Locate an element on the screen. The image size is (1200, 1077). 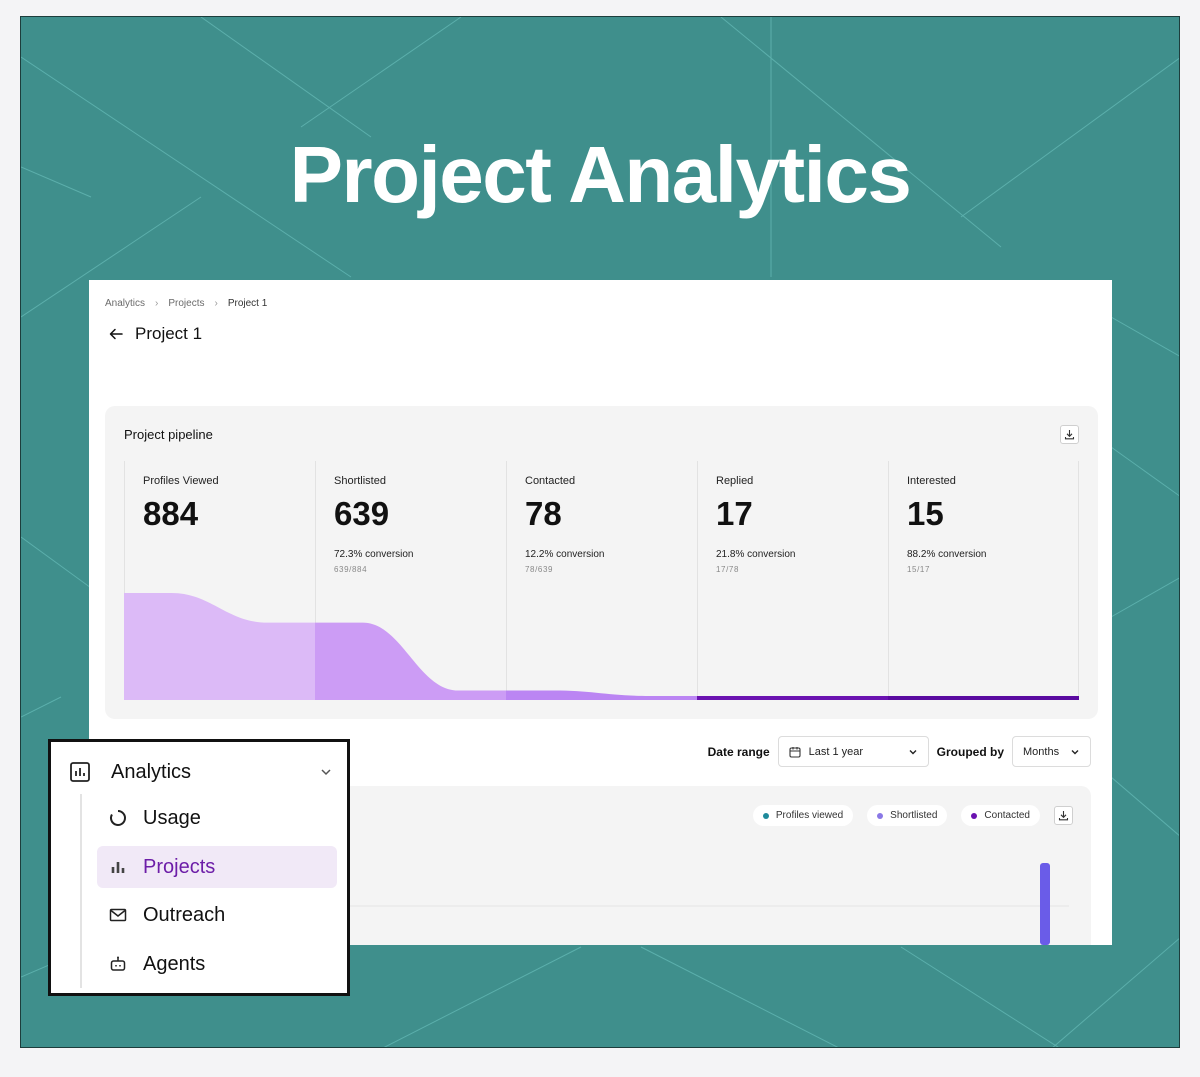
stage-conversion: 21.8% conversion is located at coordinates (756, 554).